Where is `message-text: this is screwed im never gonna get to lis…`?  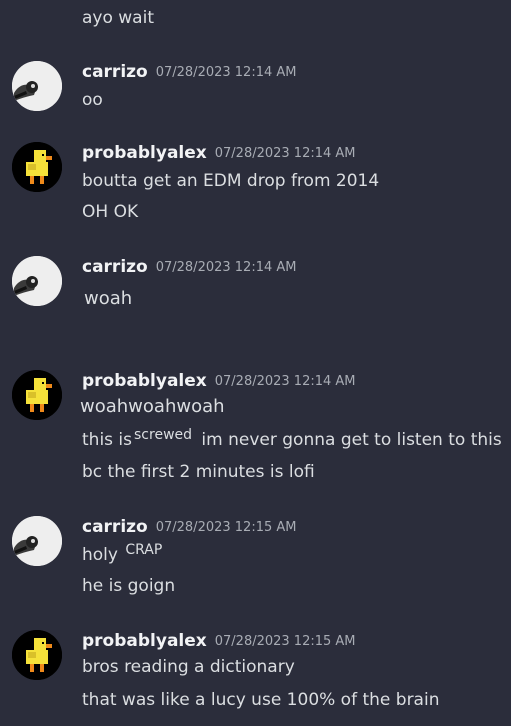
message-text: this is screwed im never gonna get to lis… is located at coordinates (292, 439).